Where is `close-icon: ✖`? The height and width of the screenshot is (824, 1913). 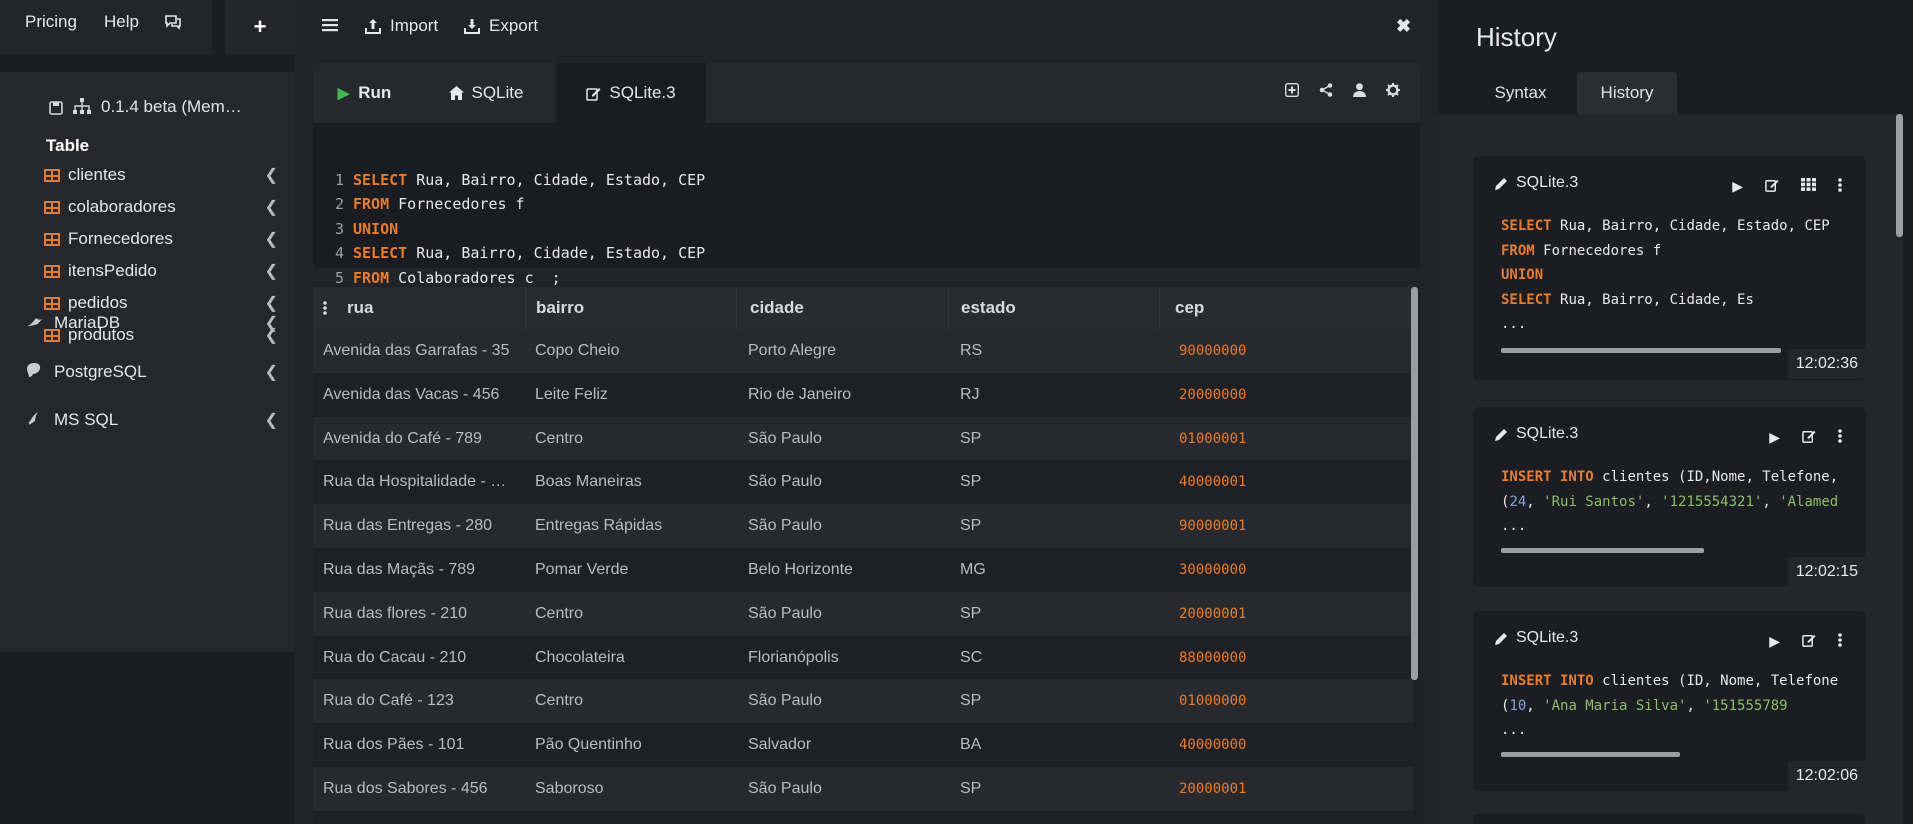
close-icon: ✖ is located at coordinates (1403, 26).